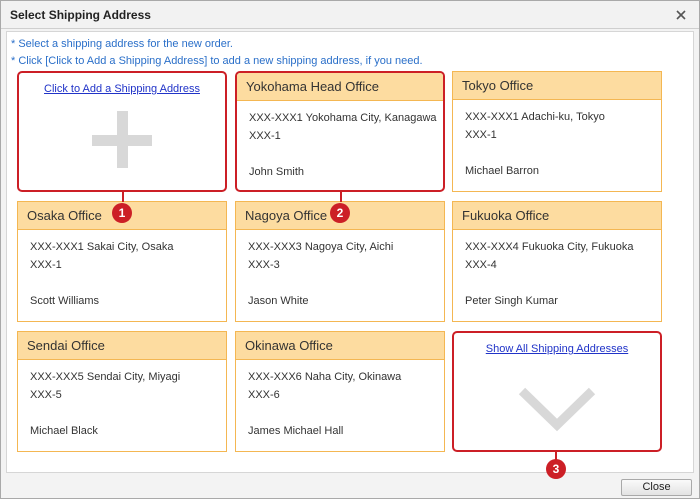 This screenshot has height=499, width=700. What do you see at coordinates (656, 487) in the screenshot?
I see `close-button: Close` at bounding box center [656, 487].